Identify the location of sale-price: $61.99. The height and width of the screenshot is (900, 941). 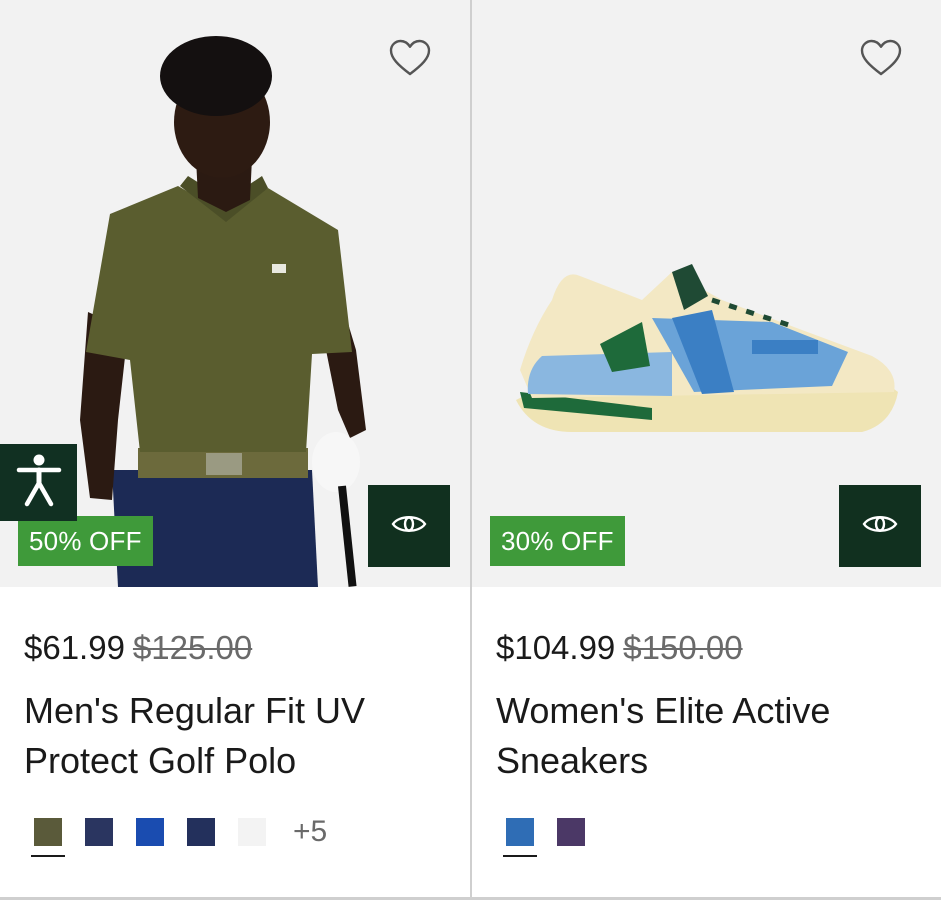
(74, 647).